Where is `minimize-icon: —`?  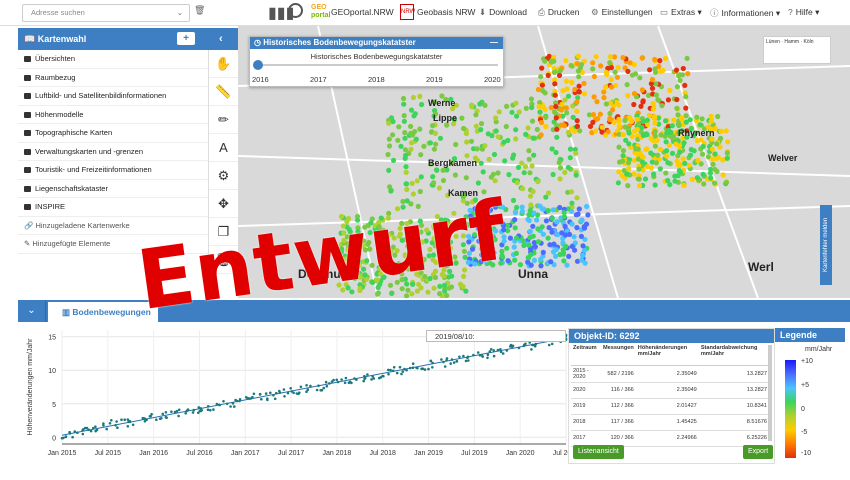
minimize-icon: — is located at coordinates (494, 43).